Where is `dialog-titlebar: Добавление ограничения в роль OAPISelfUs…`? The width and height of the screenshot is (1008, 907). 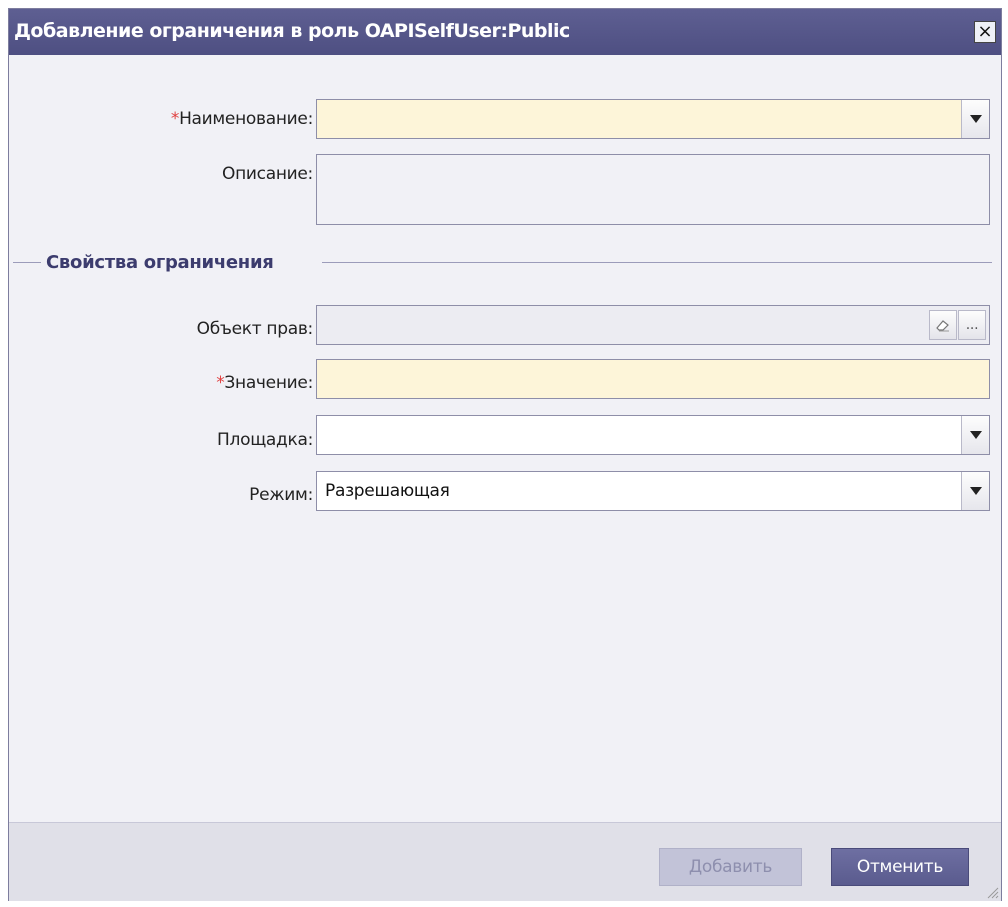 dialog-titlebar: Добавление ограничения в роль OAPISelfUs… is located at coordinates (505, 32).